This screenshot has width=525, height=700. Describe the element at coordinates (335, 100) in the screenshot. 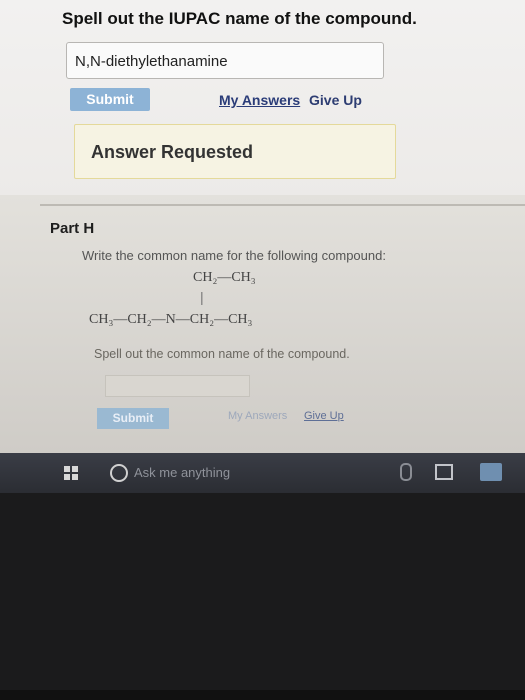

I see `give-up-link: Give Up` at that location.